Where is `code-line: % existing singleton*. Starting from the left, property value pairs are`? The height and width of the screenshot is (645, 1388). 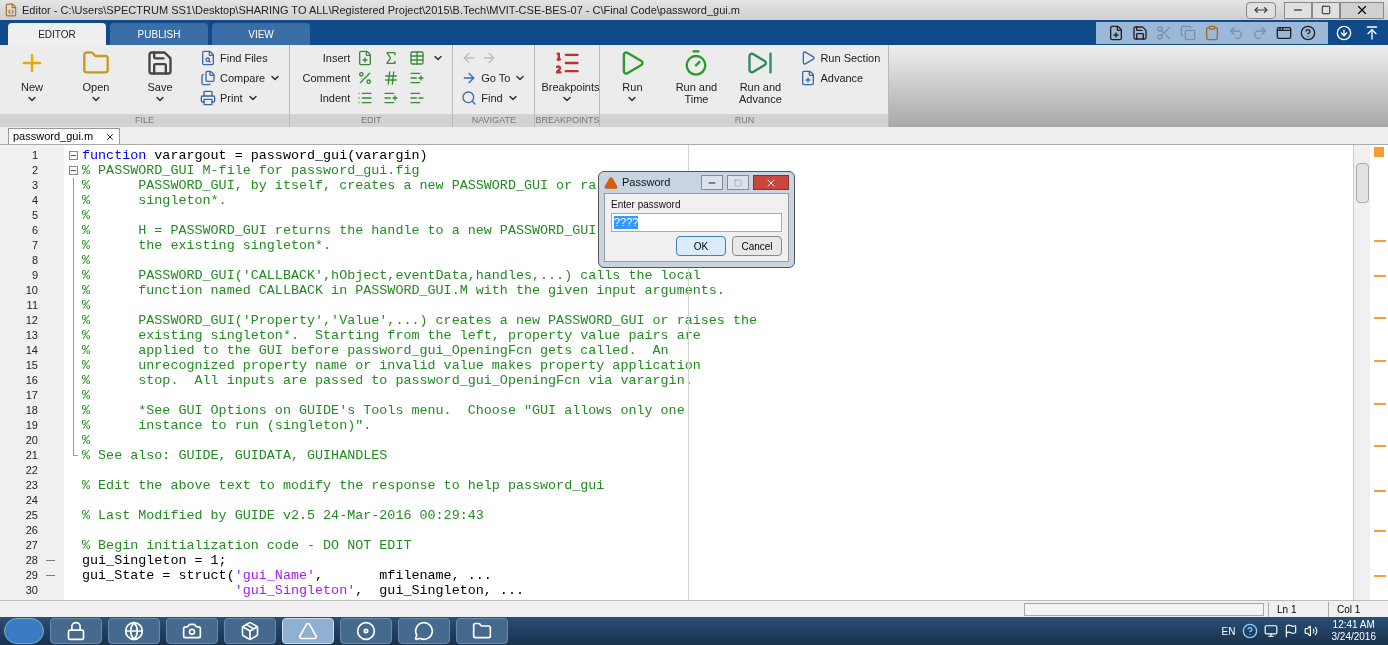 code-line: % existing singleton*. Starting from the left, property value pairs are is located at coordinates (391, 335).